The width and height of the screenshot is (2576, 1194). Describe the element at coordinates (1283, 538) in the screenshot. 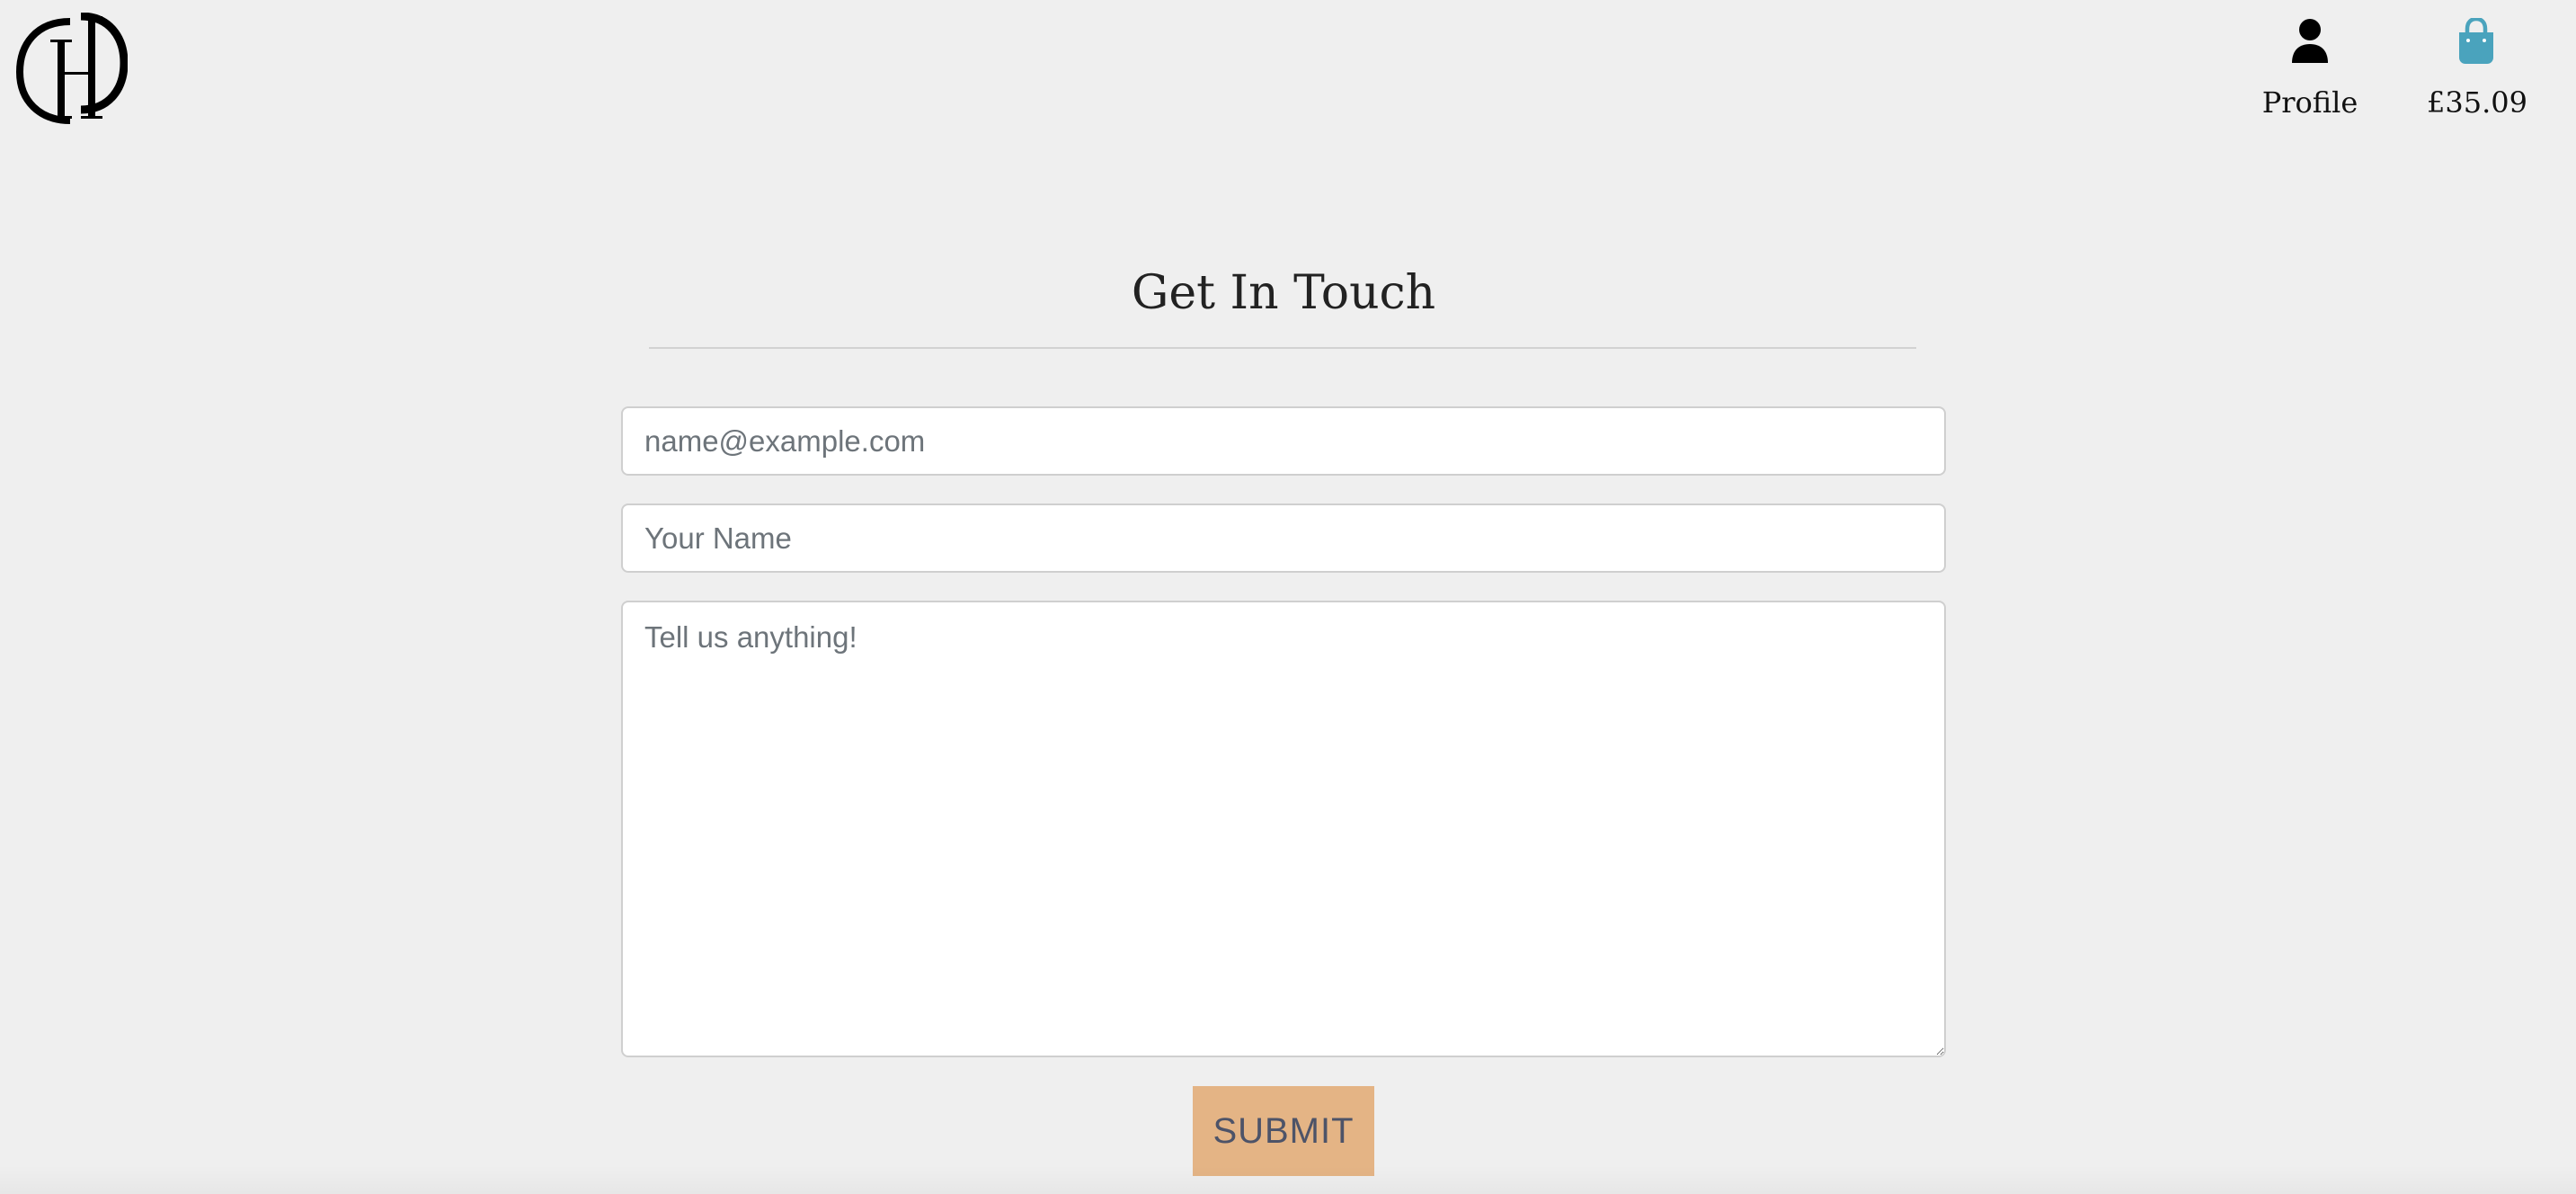

I see `name-field` at that location.